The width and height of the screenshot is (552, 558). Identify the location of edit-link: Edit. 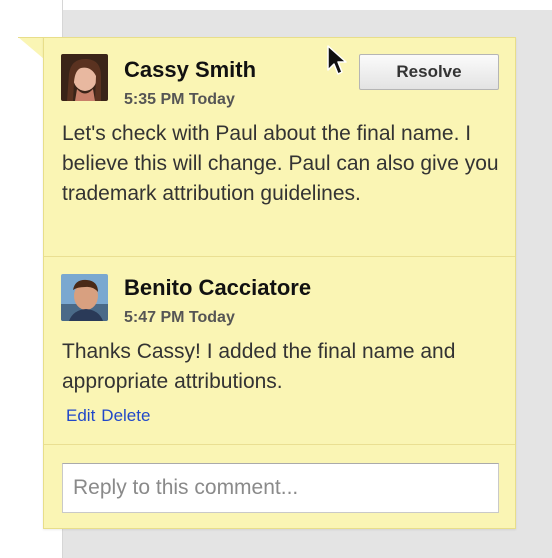
(80, 415).